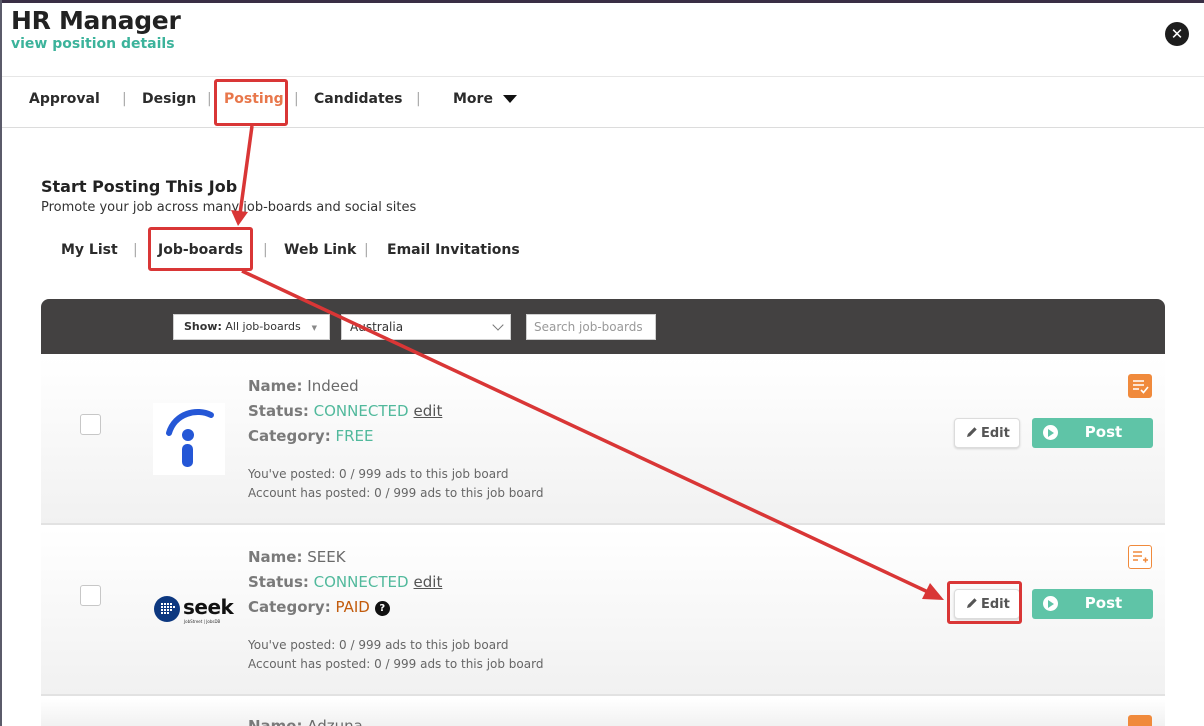  What do you see at coordinates (972, 432) in the screenshot?
I see `pencil-icon` at bounding box center [972, 432].